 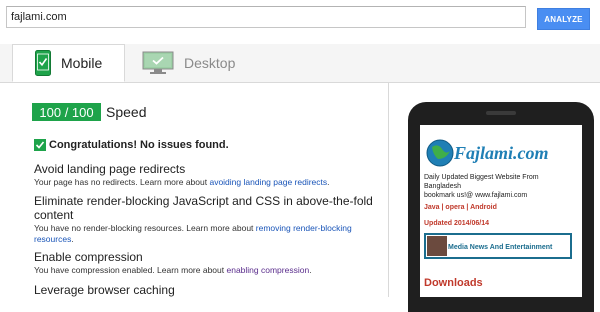 I want to click on congrats-text: Congratulations! No issues found., so click(x=139, y=145).